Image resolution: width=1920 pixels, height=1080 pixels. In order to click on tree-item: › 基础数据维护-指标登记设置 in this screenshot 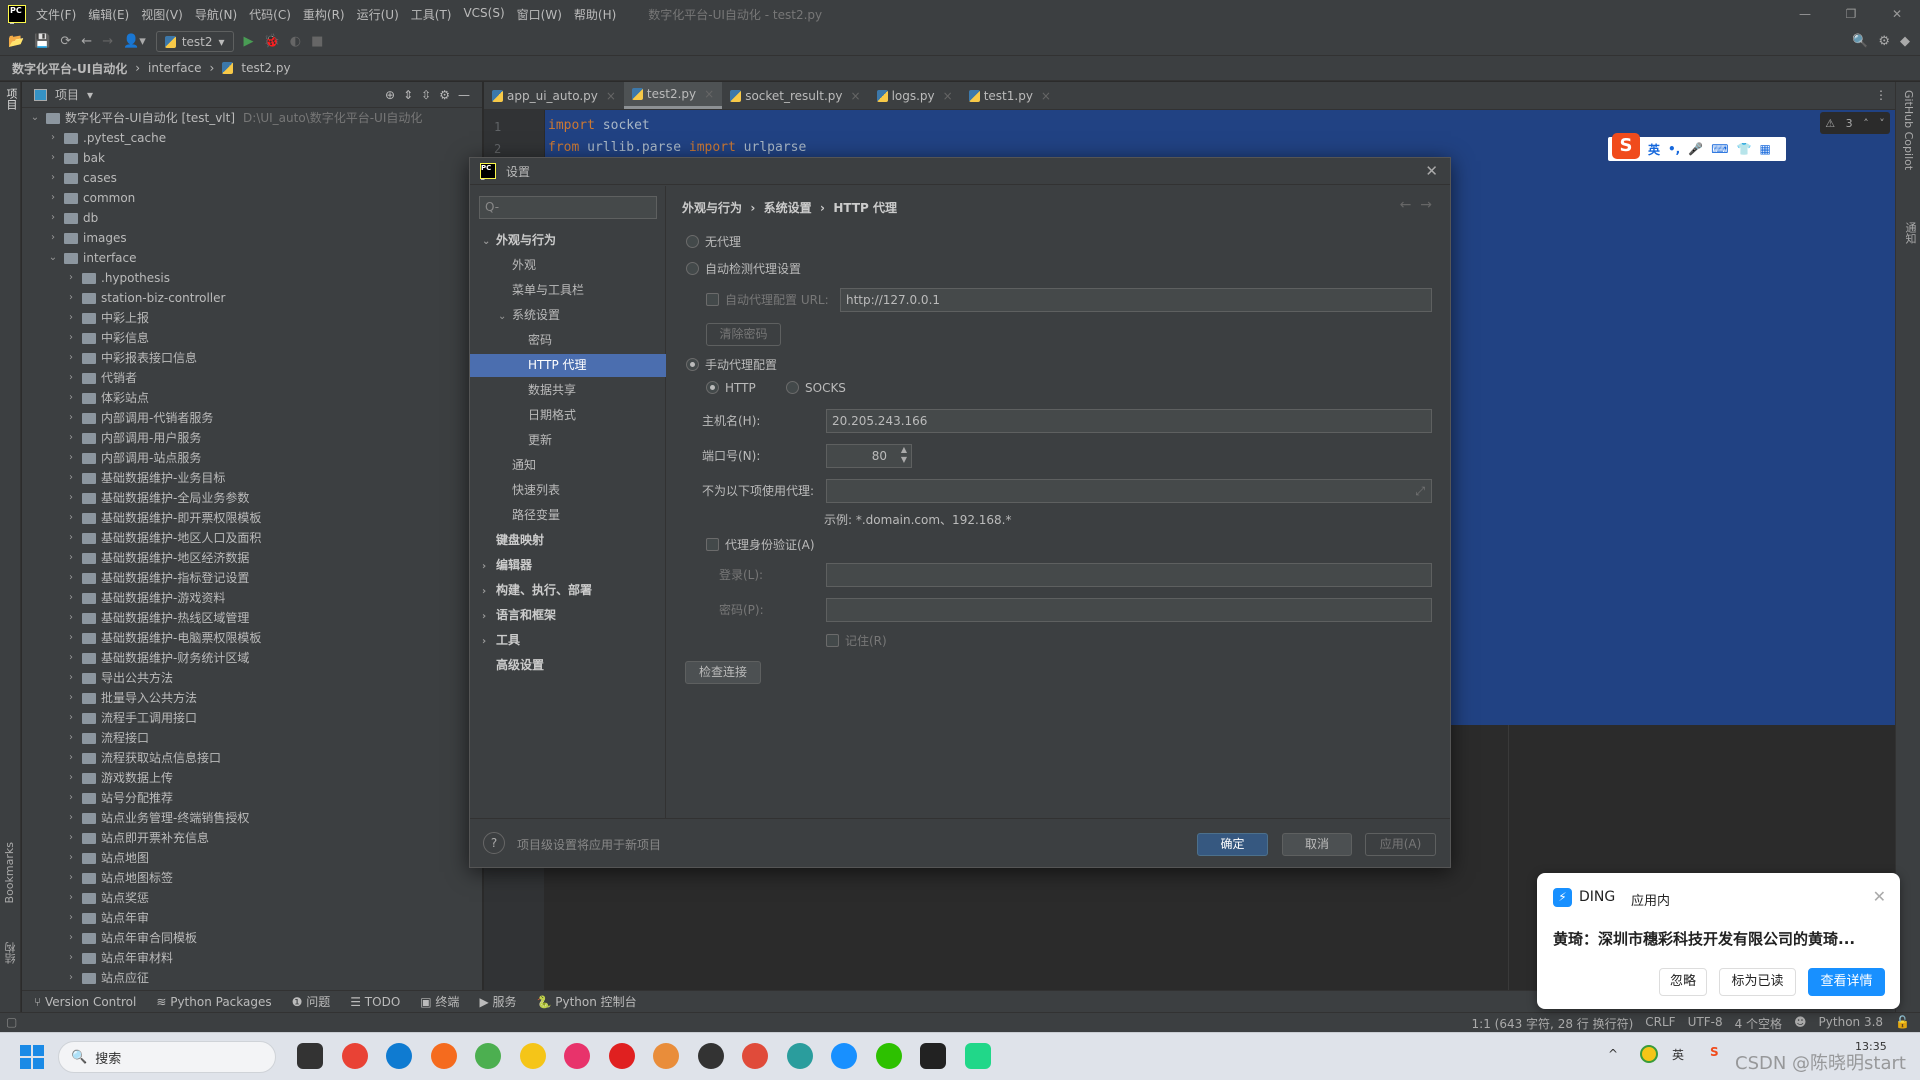, I will do `click(156, 578)`.